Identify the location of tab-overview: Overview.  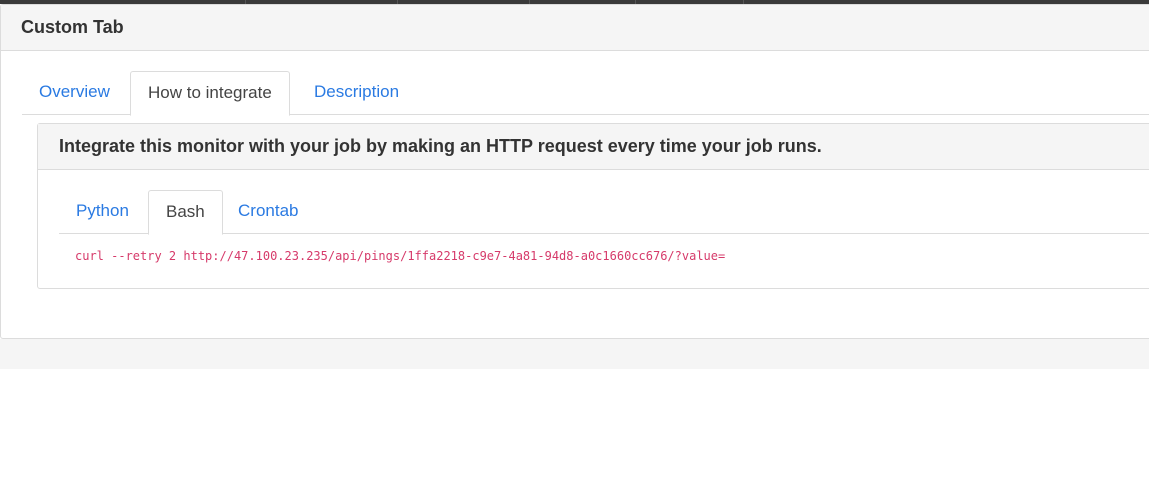
(74, 93).